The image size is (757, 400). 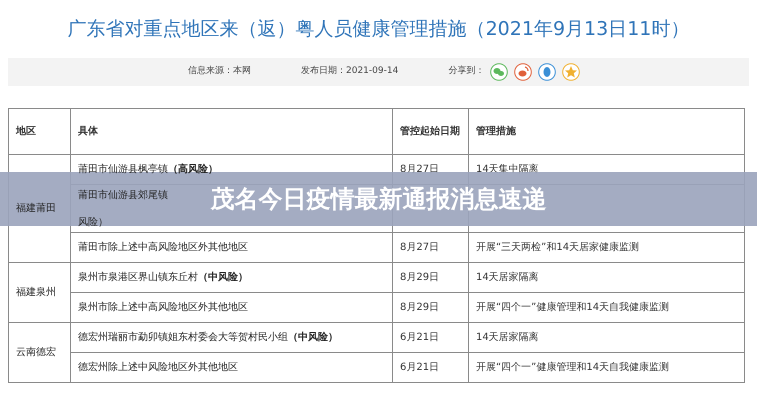 What do you see at coordinates (163, 247) in the screenshot?
I see `area-text: 莆田市除上述中高风险地区外其他地区` at bounding box center [163, 247].